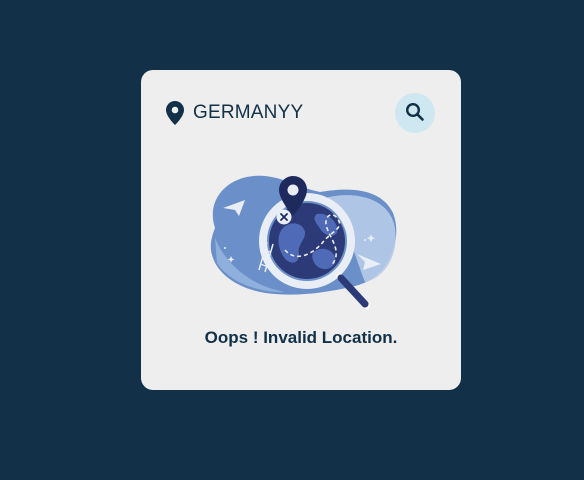 This screenshot has height=480, width=584. I want to click on search-button, so click(415, 113).